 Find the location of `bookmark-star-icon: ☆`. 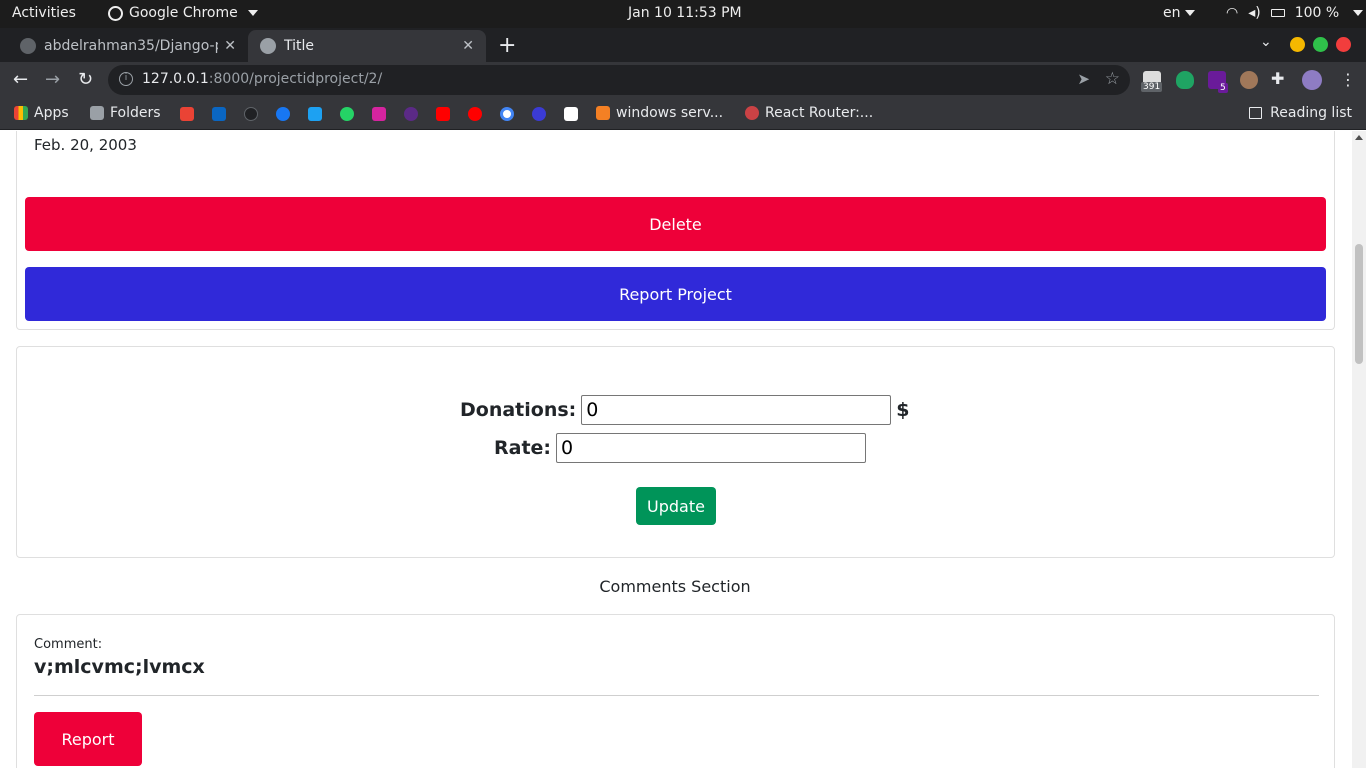

bookmark-star-icon: ☆ is located at coordinates (1112, 79).